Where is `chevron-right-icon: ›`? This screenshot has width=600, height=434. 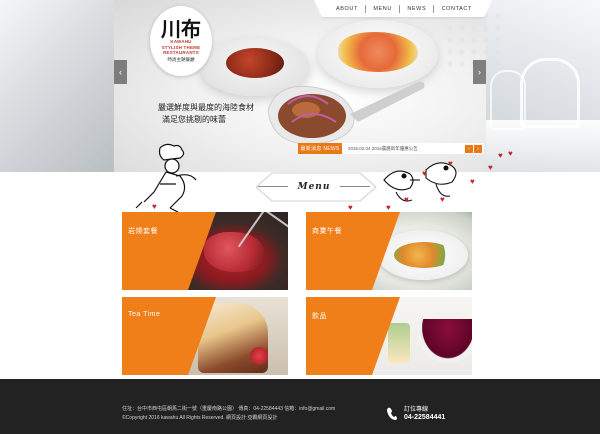
chevron-right-icon: › is located at coordinates (479, 72).